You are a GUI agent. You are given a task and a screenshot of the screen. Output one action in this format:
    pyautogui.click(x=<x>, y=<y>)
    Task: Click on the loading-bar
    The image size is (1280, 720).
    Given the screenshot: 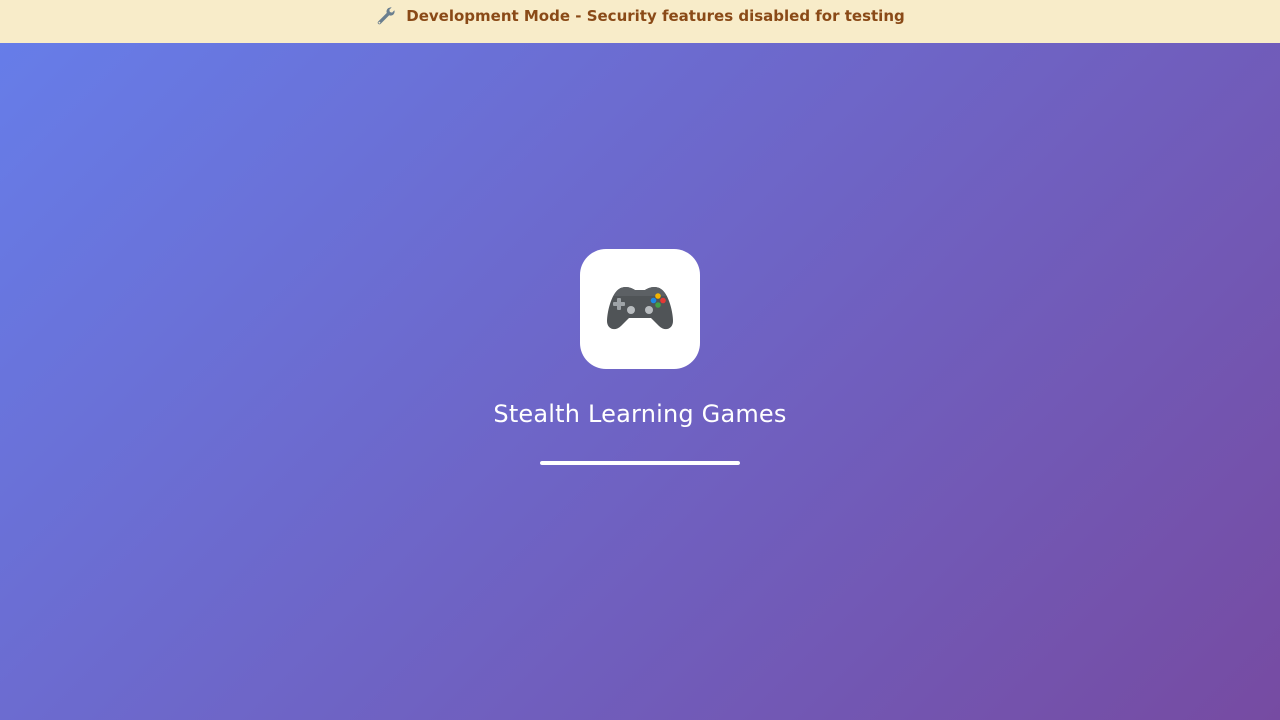 What is the action you would take?
    pyautogui.click(x=640, y=463)
    